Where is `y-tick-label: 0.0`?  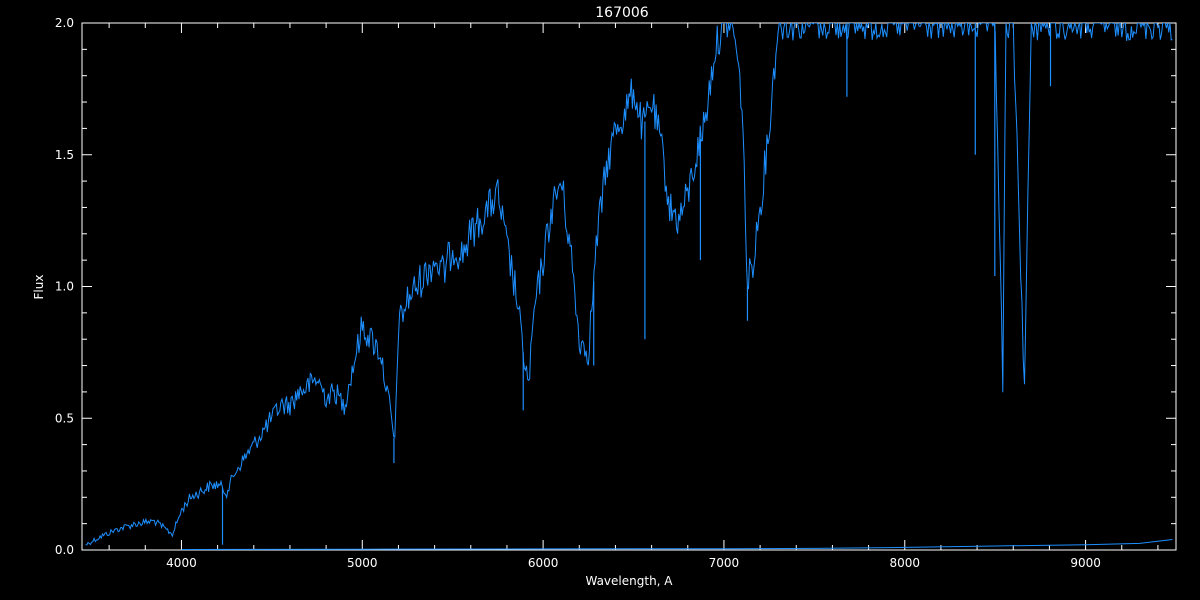 y-tick-label: 0.0 is located at coordinates (64, 550).